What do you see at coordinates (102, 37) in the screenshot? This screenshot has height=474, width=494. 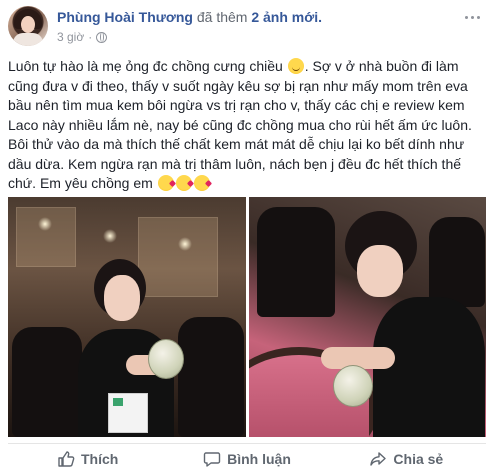 I see `globe-icon` at bounding box center [102, 37].